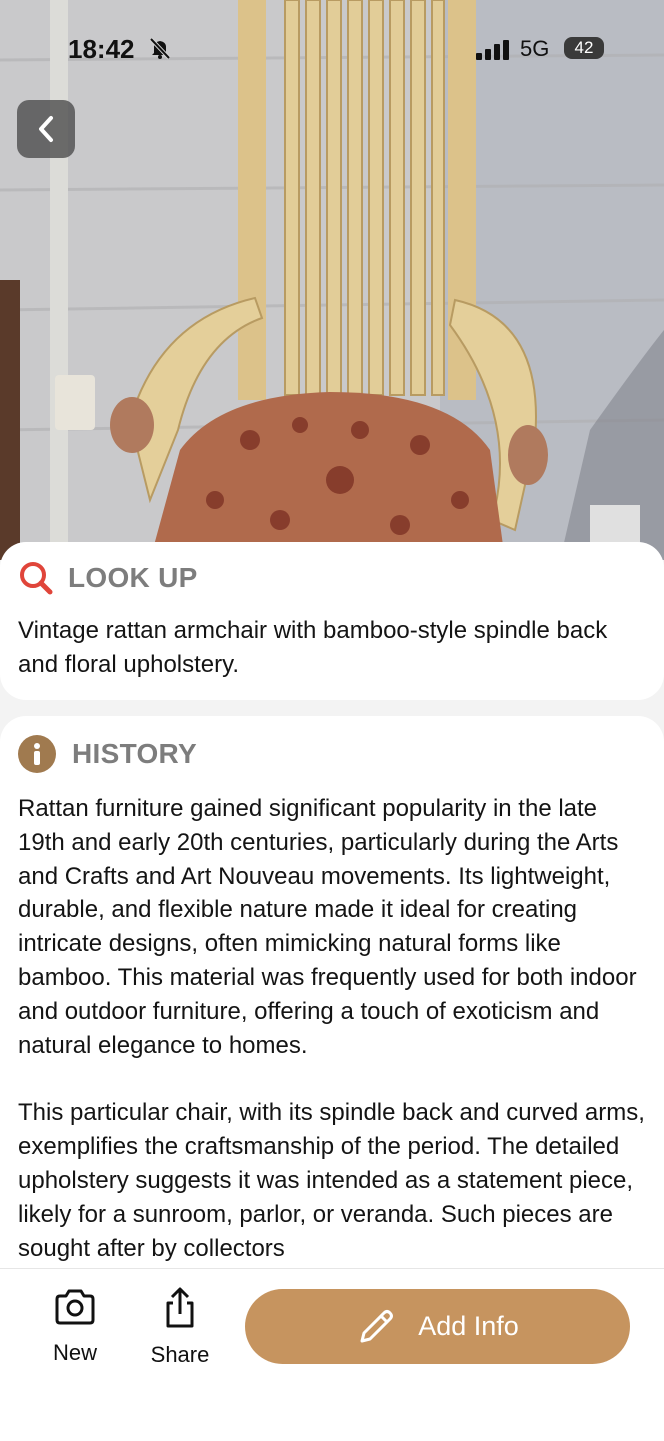  Describe the element at coordinates (135, 753) in the screenshot. I see `history-title: HISTORY` at that location.